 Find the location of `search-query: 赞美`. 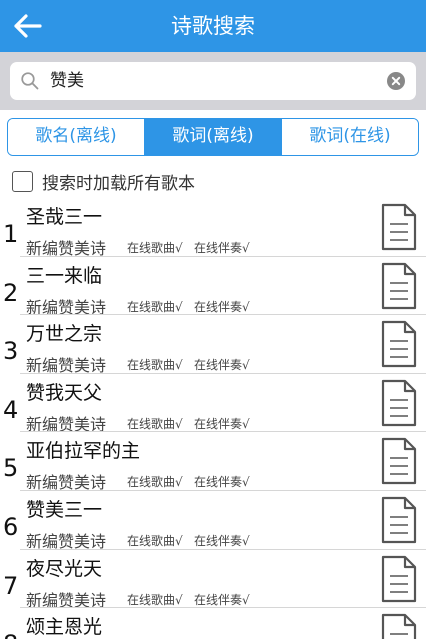

search-query: 赞美 is located at coordinates (67, 81).